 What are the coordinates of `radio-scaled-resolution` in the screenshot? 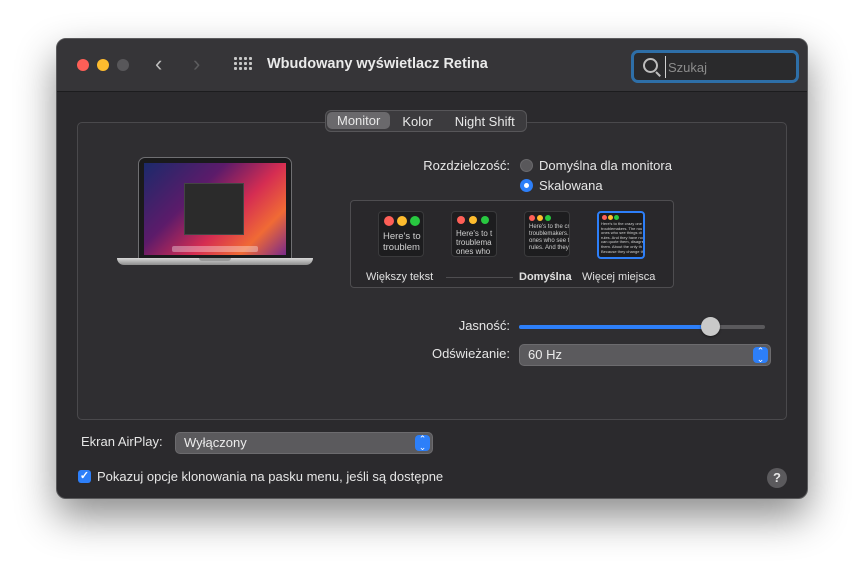 It's located at (526, 185).